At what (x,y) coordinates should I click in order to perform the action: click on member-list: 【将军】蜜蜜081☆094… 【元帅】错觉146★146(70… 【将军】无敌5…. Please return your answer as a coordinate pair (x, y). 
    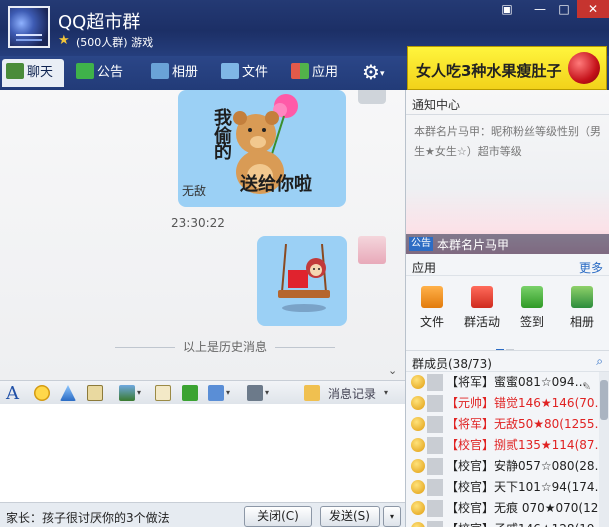
    Looking at the image, I should click on (502, 449).